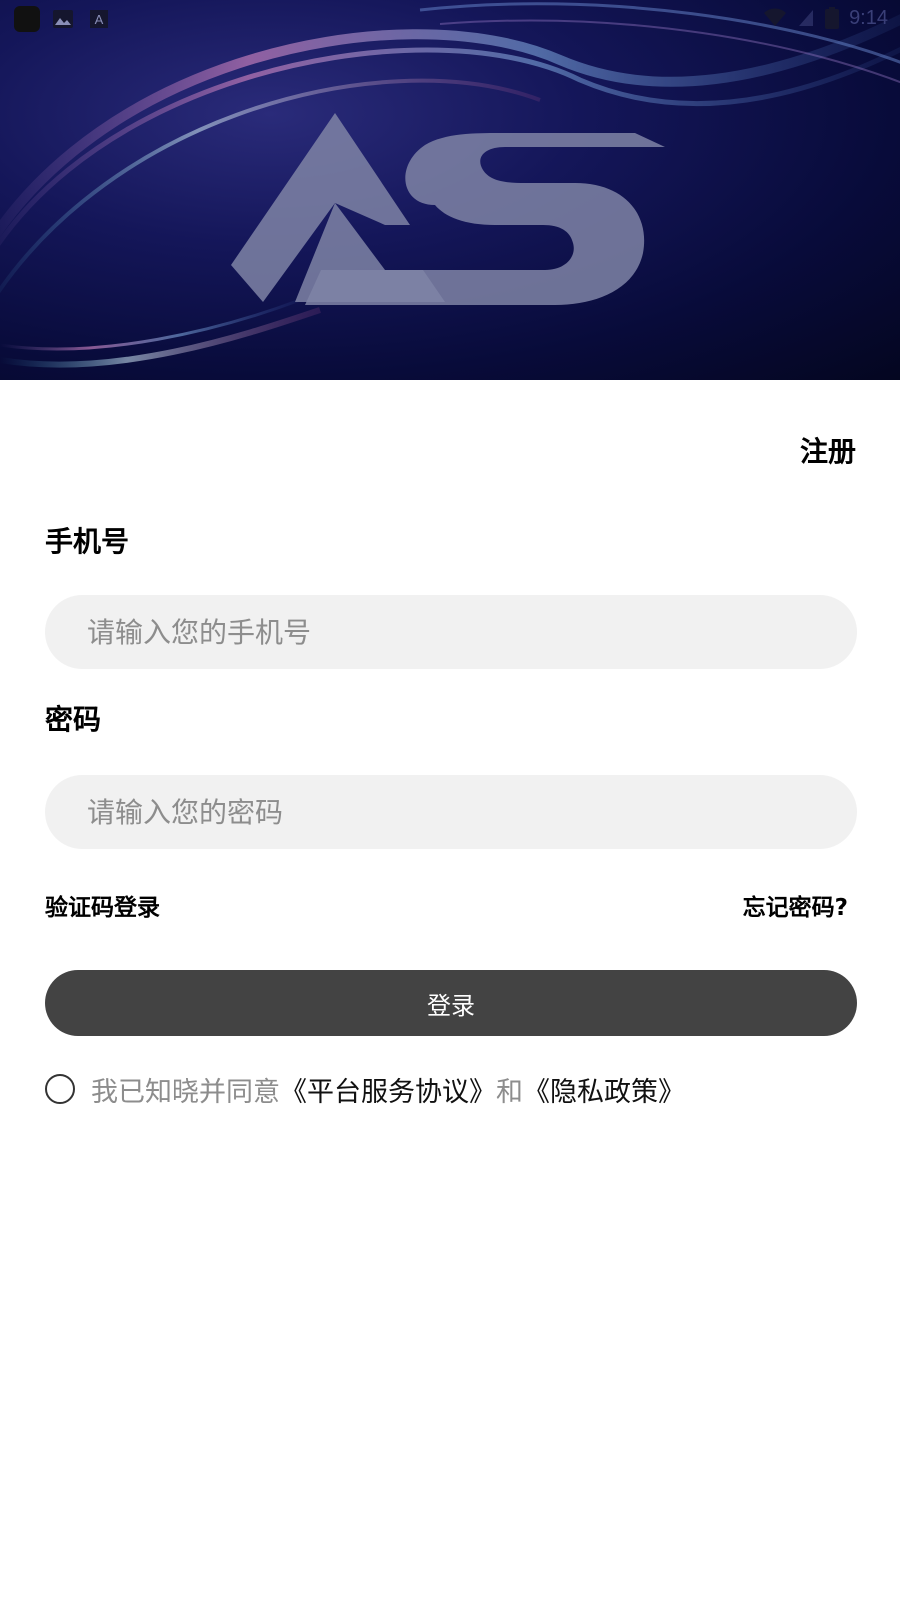 Image resolution: width=900 pixels, height=1600 pixels. I want to click on phone-label: 手机号, so click(87, 541).